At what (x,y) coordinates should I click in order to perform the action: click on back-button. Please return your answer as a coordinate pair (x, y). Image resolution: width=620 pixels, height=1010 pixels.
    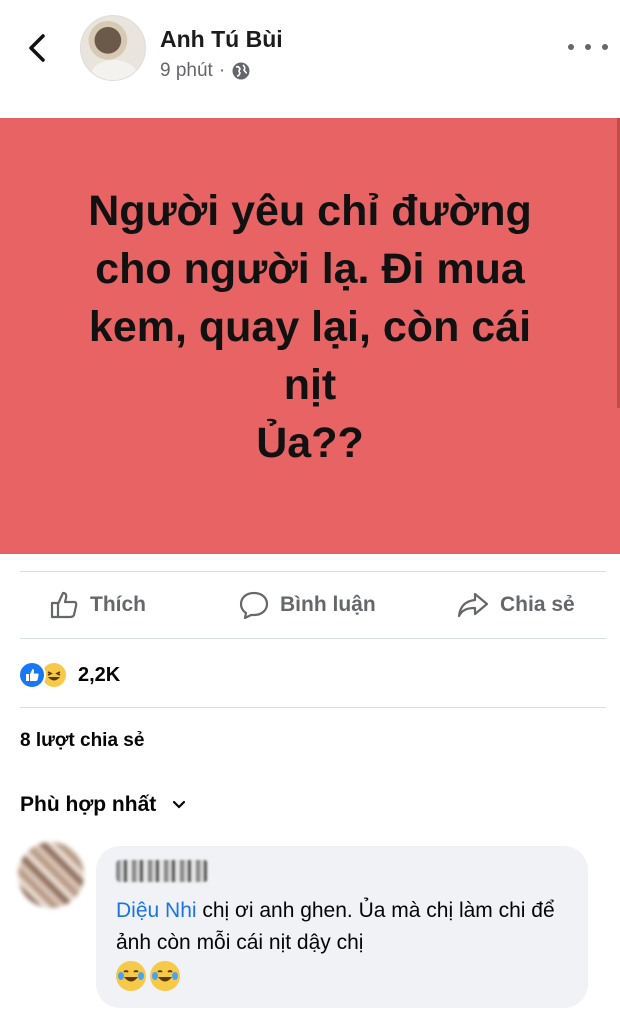
    Looking at the image, I should click on (37, 48).